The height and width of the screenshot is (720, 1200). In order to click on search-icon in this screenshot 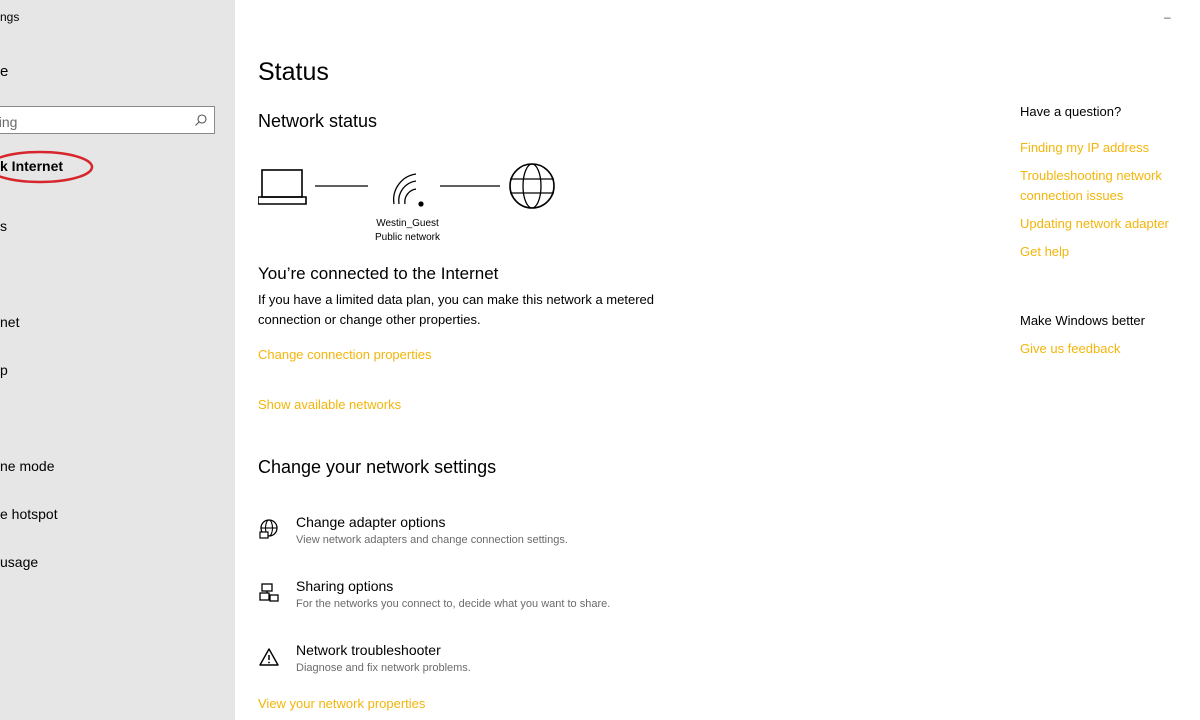, I will do `click(201, 120)`.